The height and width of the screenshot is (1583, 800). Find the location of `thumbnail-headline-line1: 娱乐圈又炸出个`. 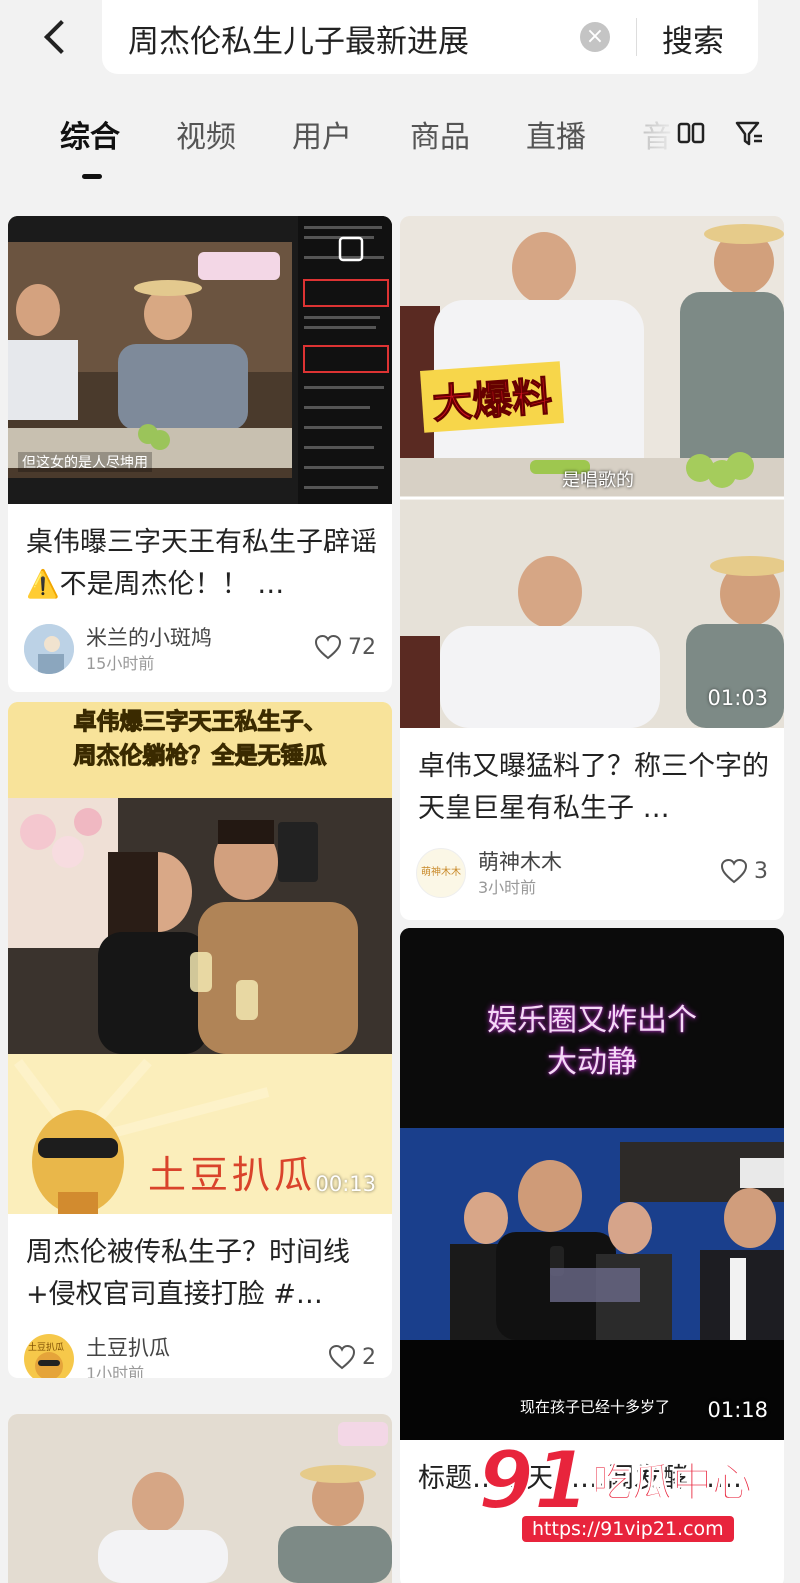

thumbnail-headline-line1: 娱乐圈又炸出个 is located at coordinates (592, 1020).